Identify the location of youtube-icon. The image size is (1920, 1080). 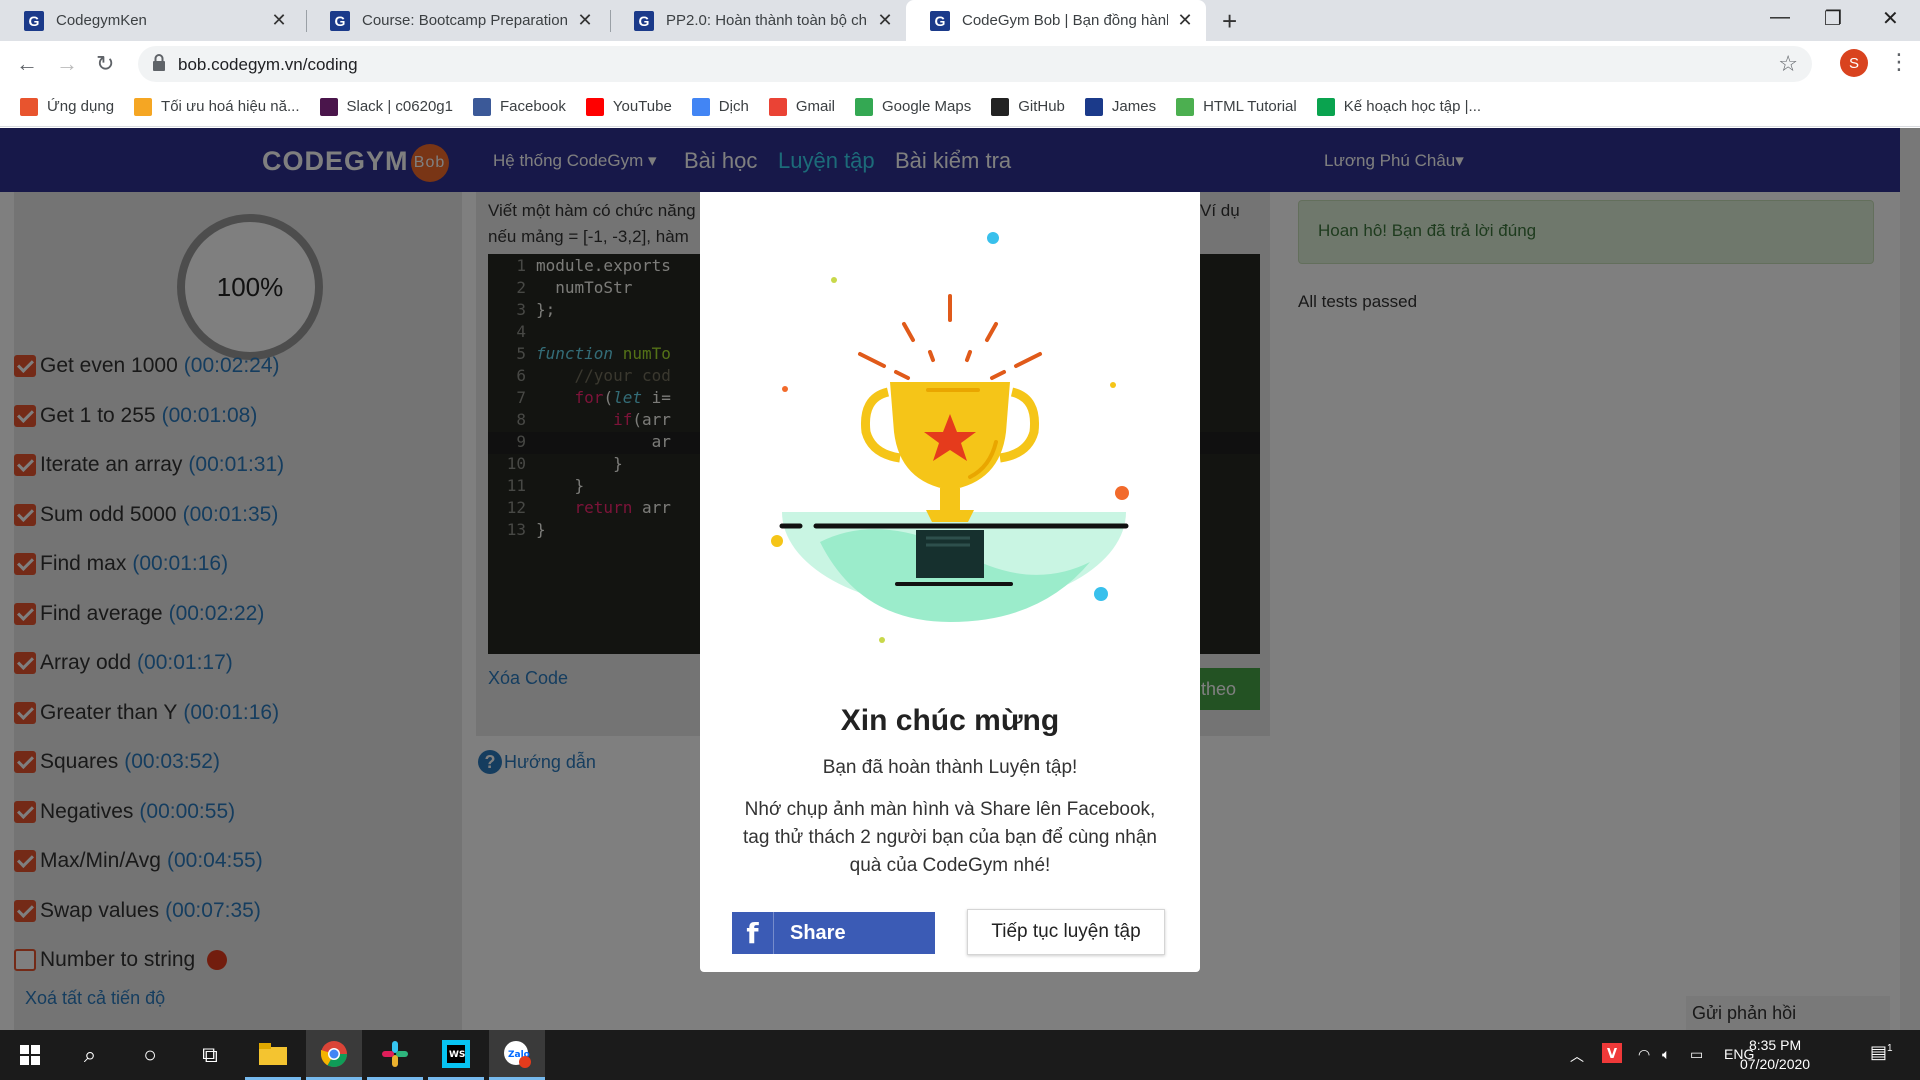
(594, 106).